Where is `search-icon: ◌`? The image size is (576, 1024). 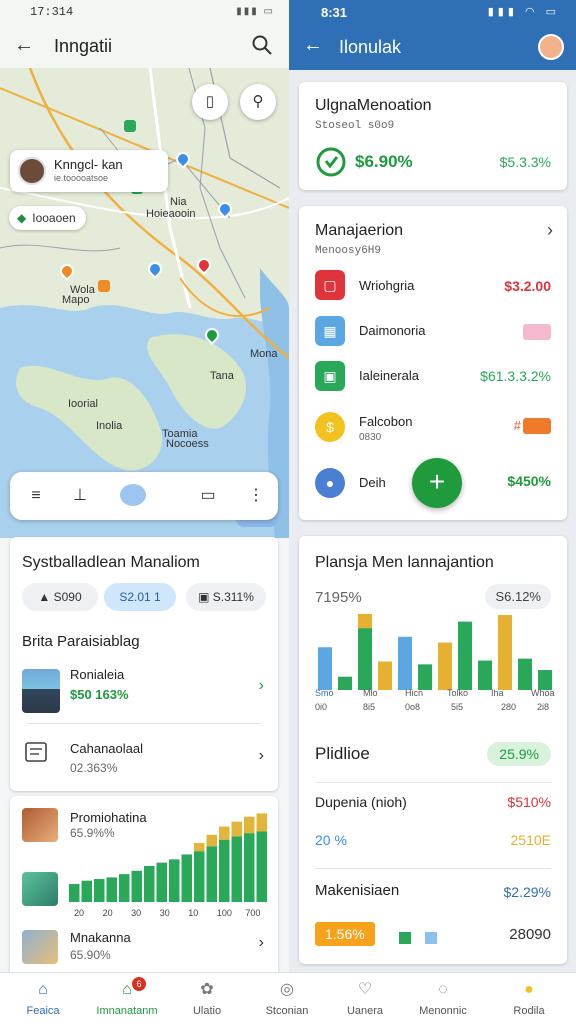
search-icon: ◌ is located at coordinates (443, 989).